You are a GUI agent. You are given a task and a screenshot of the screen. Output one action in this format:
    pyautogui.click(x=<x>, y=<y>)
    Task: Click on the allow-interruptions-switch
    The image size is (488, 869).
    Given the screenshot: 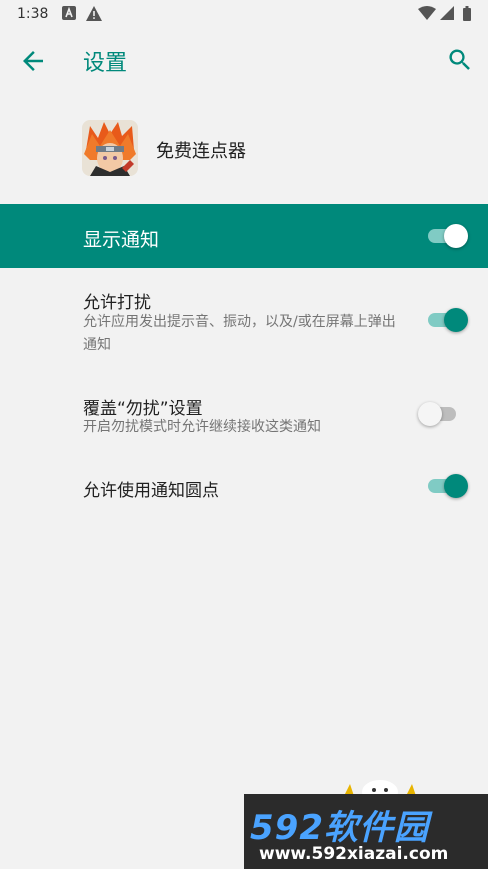 What is the action you would take?
    pyautogui.click(x=448, y=320)
    